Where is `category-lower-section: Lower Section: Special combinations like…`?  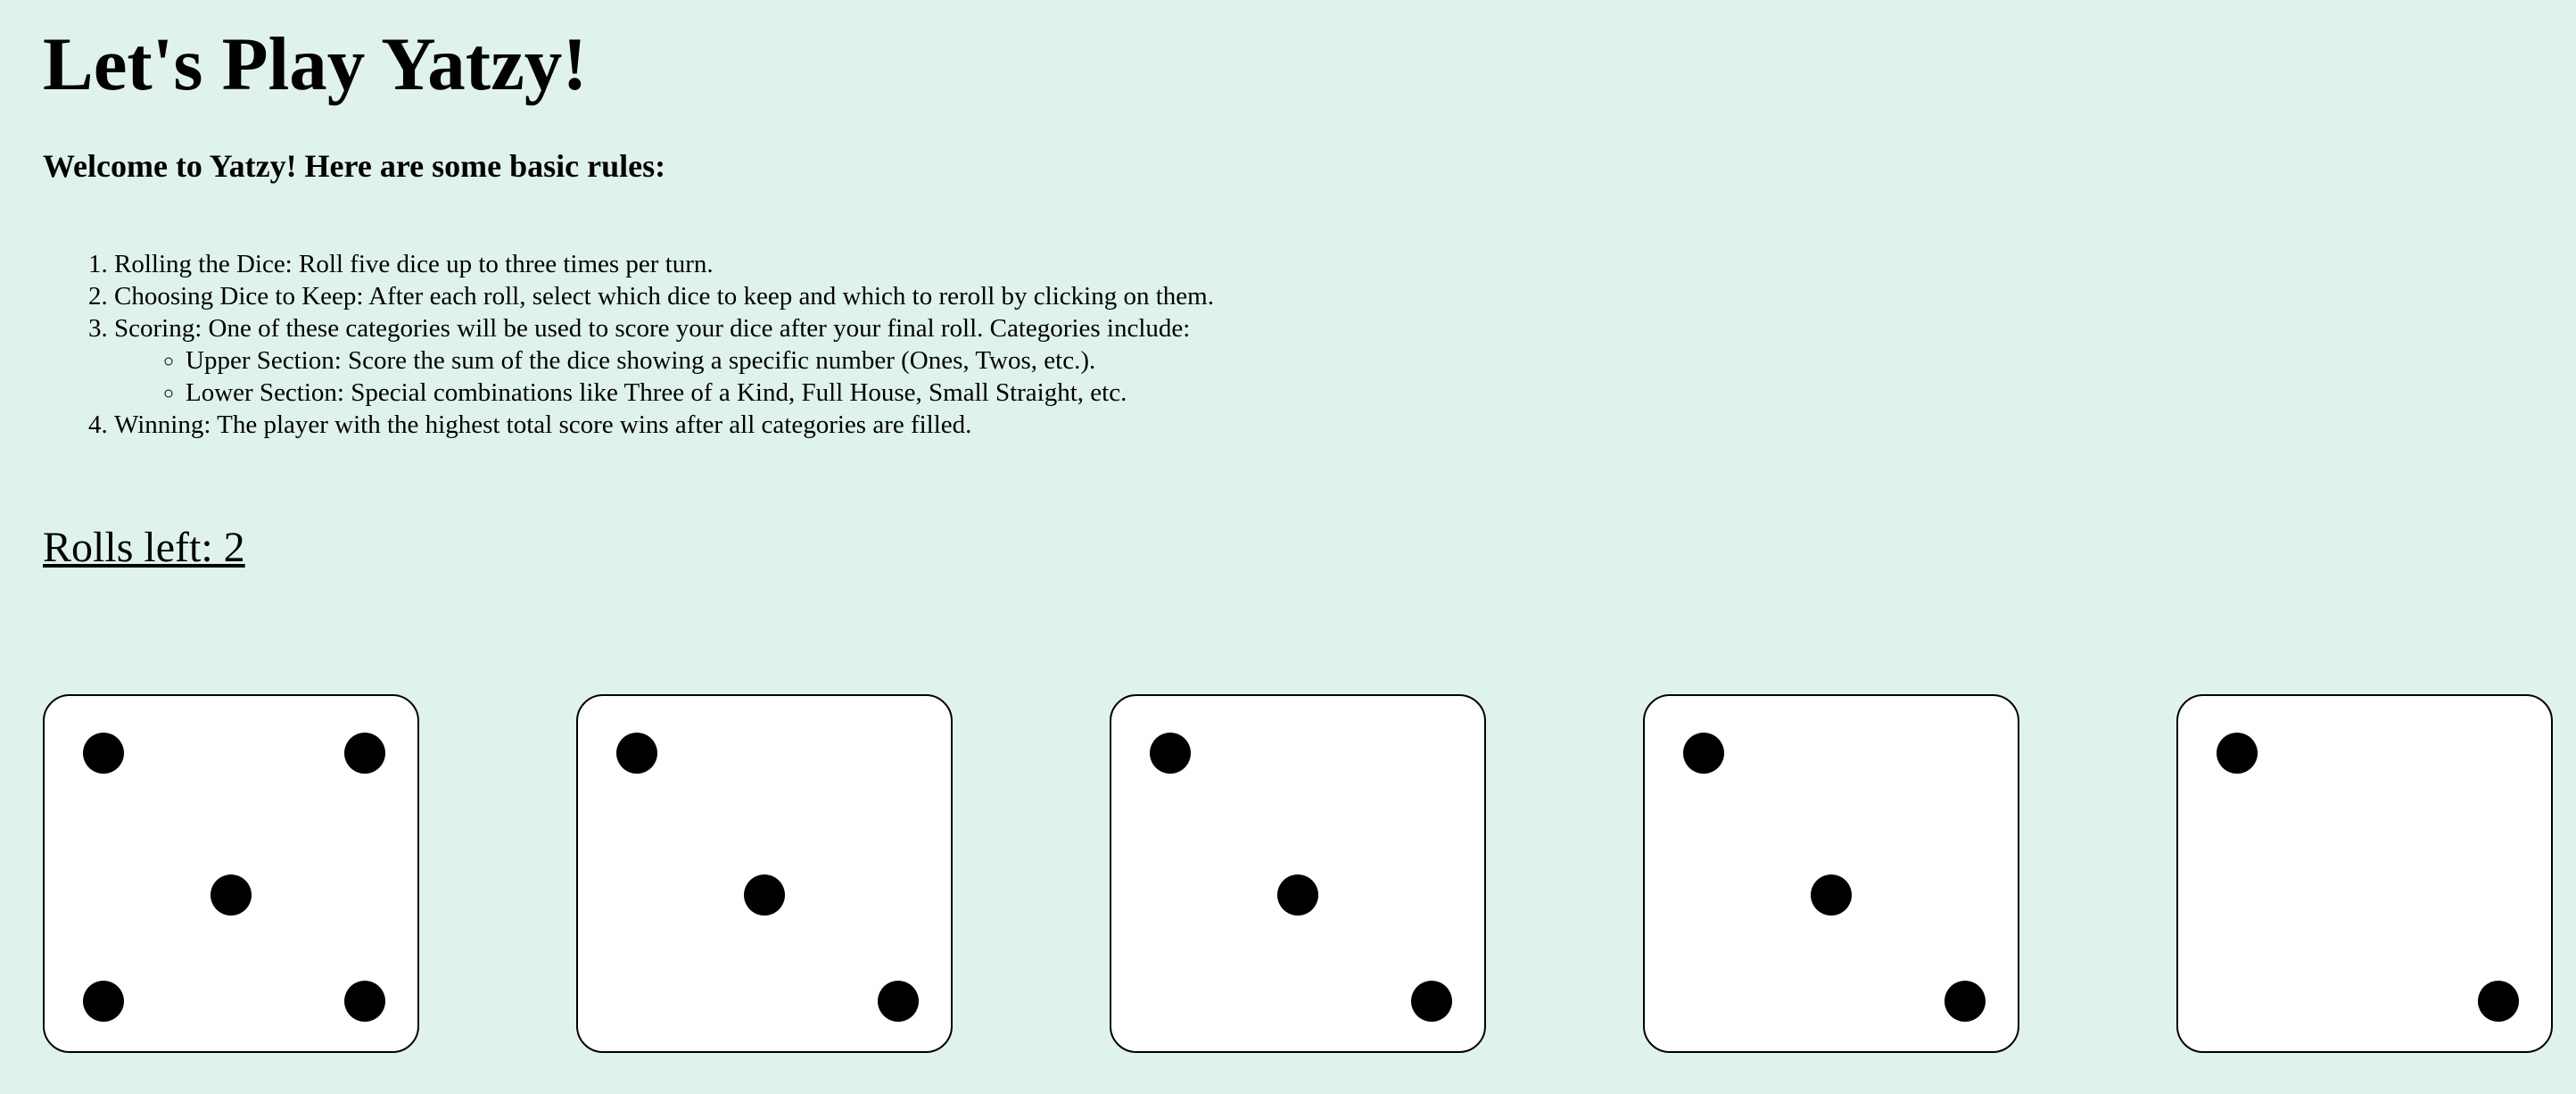
category-lower-section: Lower Section: Special combinations like… is located at coordinates (700, 393).